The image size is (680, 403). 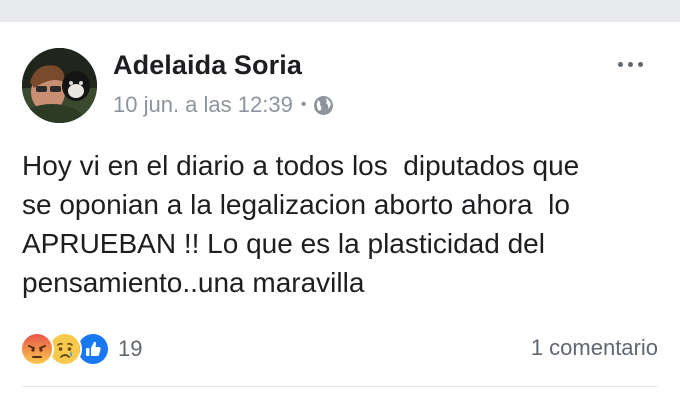 I want to click on post-divider, so click(x=340, y=386).